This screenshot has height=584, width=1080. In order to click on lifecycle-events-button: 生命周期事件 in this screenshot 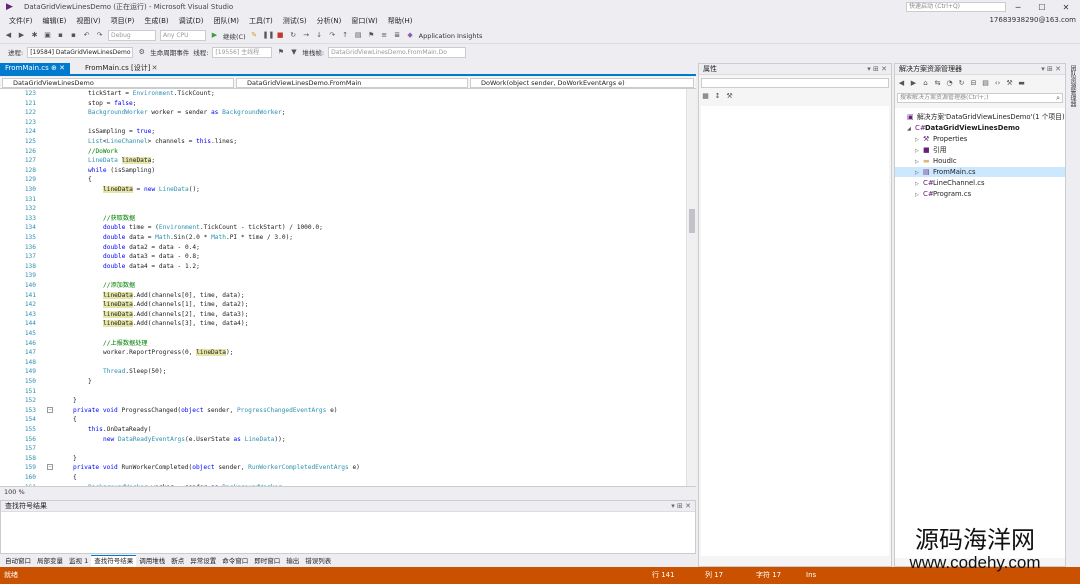, I will do `click(169, 52)`.